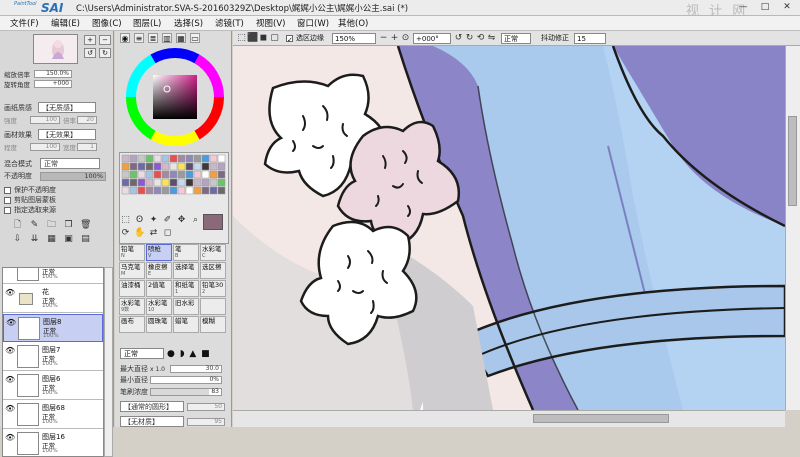  I want to click on layer-item: 👁 图层7 正常 100%, so click(53, 357).